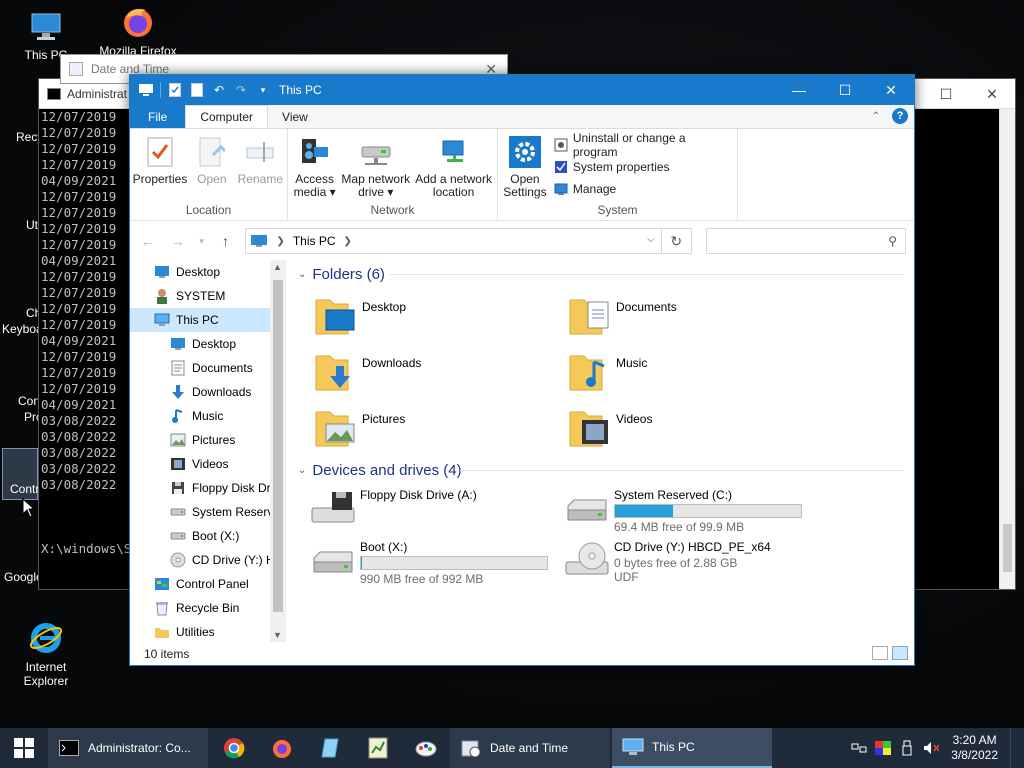  What do you see at coordinates (426, 748) in the screenshot?
I see `taskbar-pin-paint` at bounding box center [426, 748].